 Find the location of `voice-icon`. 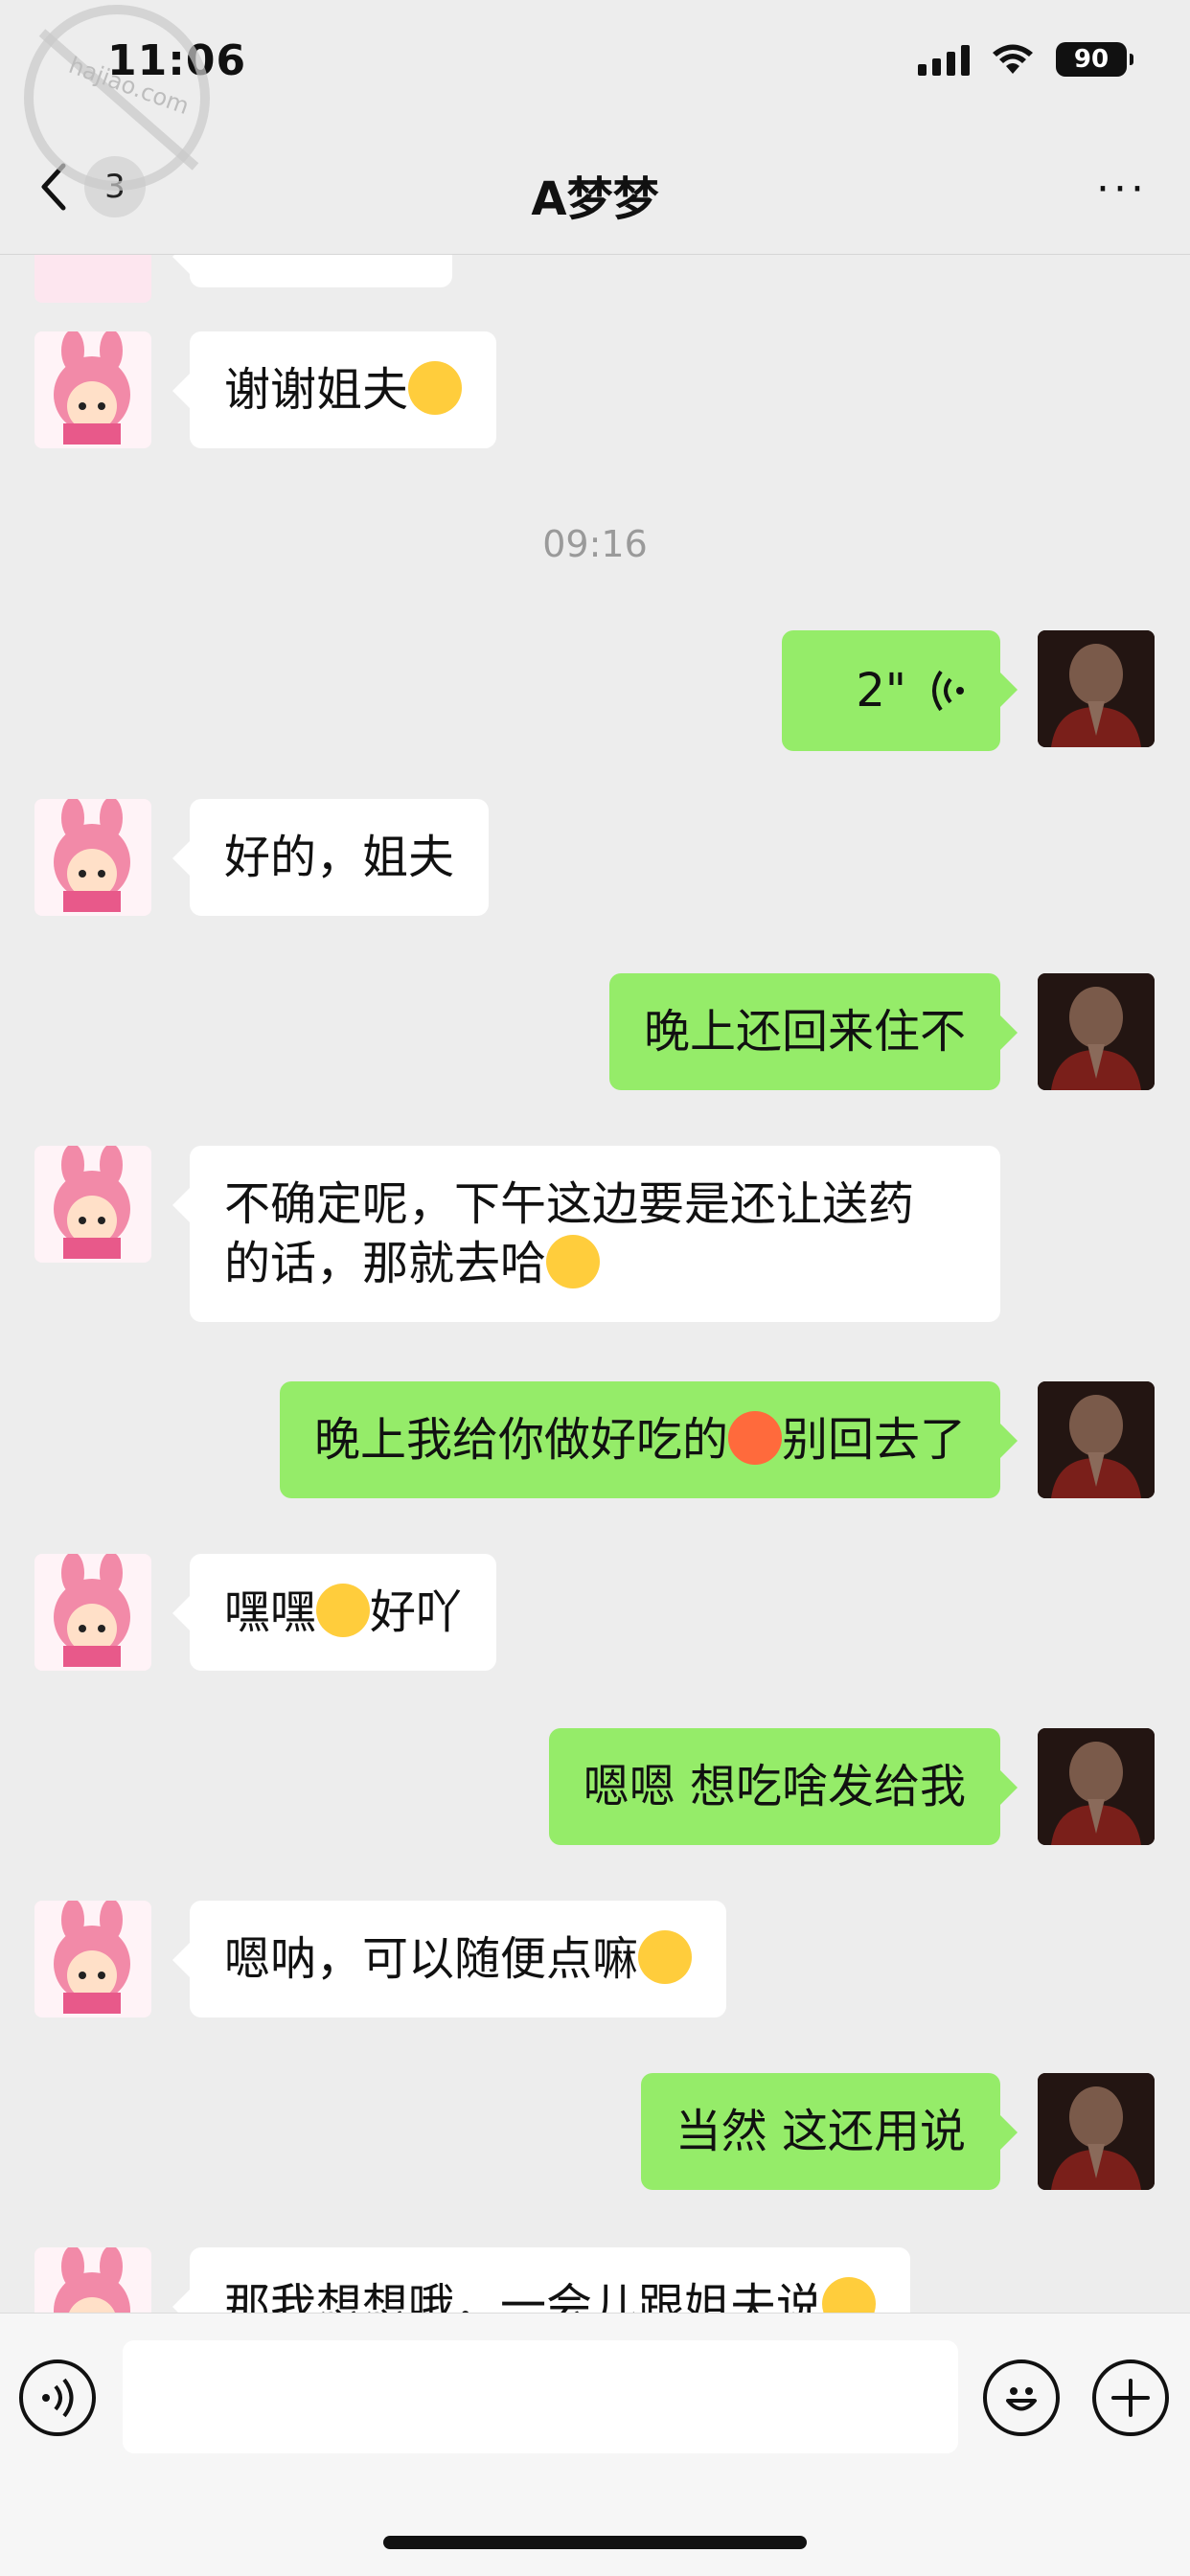

voice-icon is located at coordinates (58, 2398).